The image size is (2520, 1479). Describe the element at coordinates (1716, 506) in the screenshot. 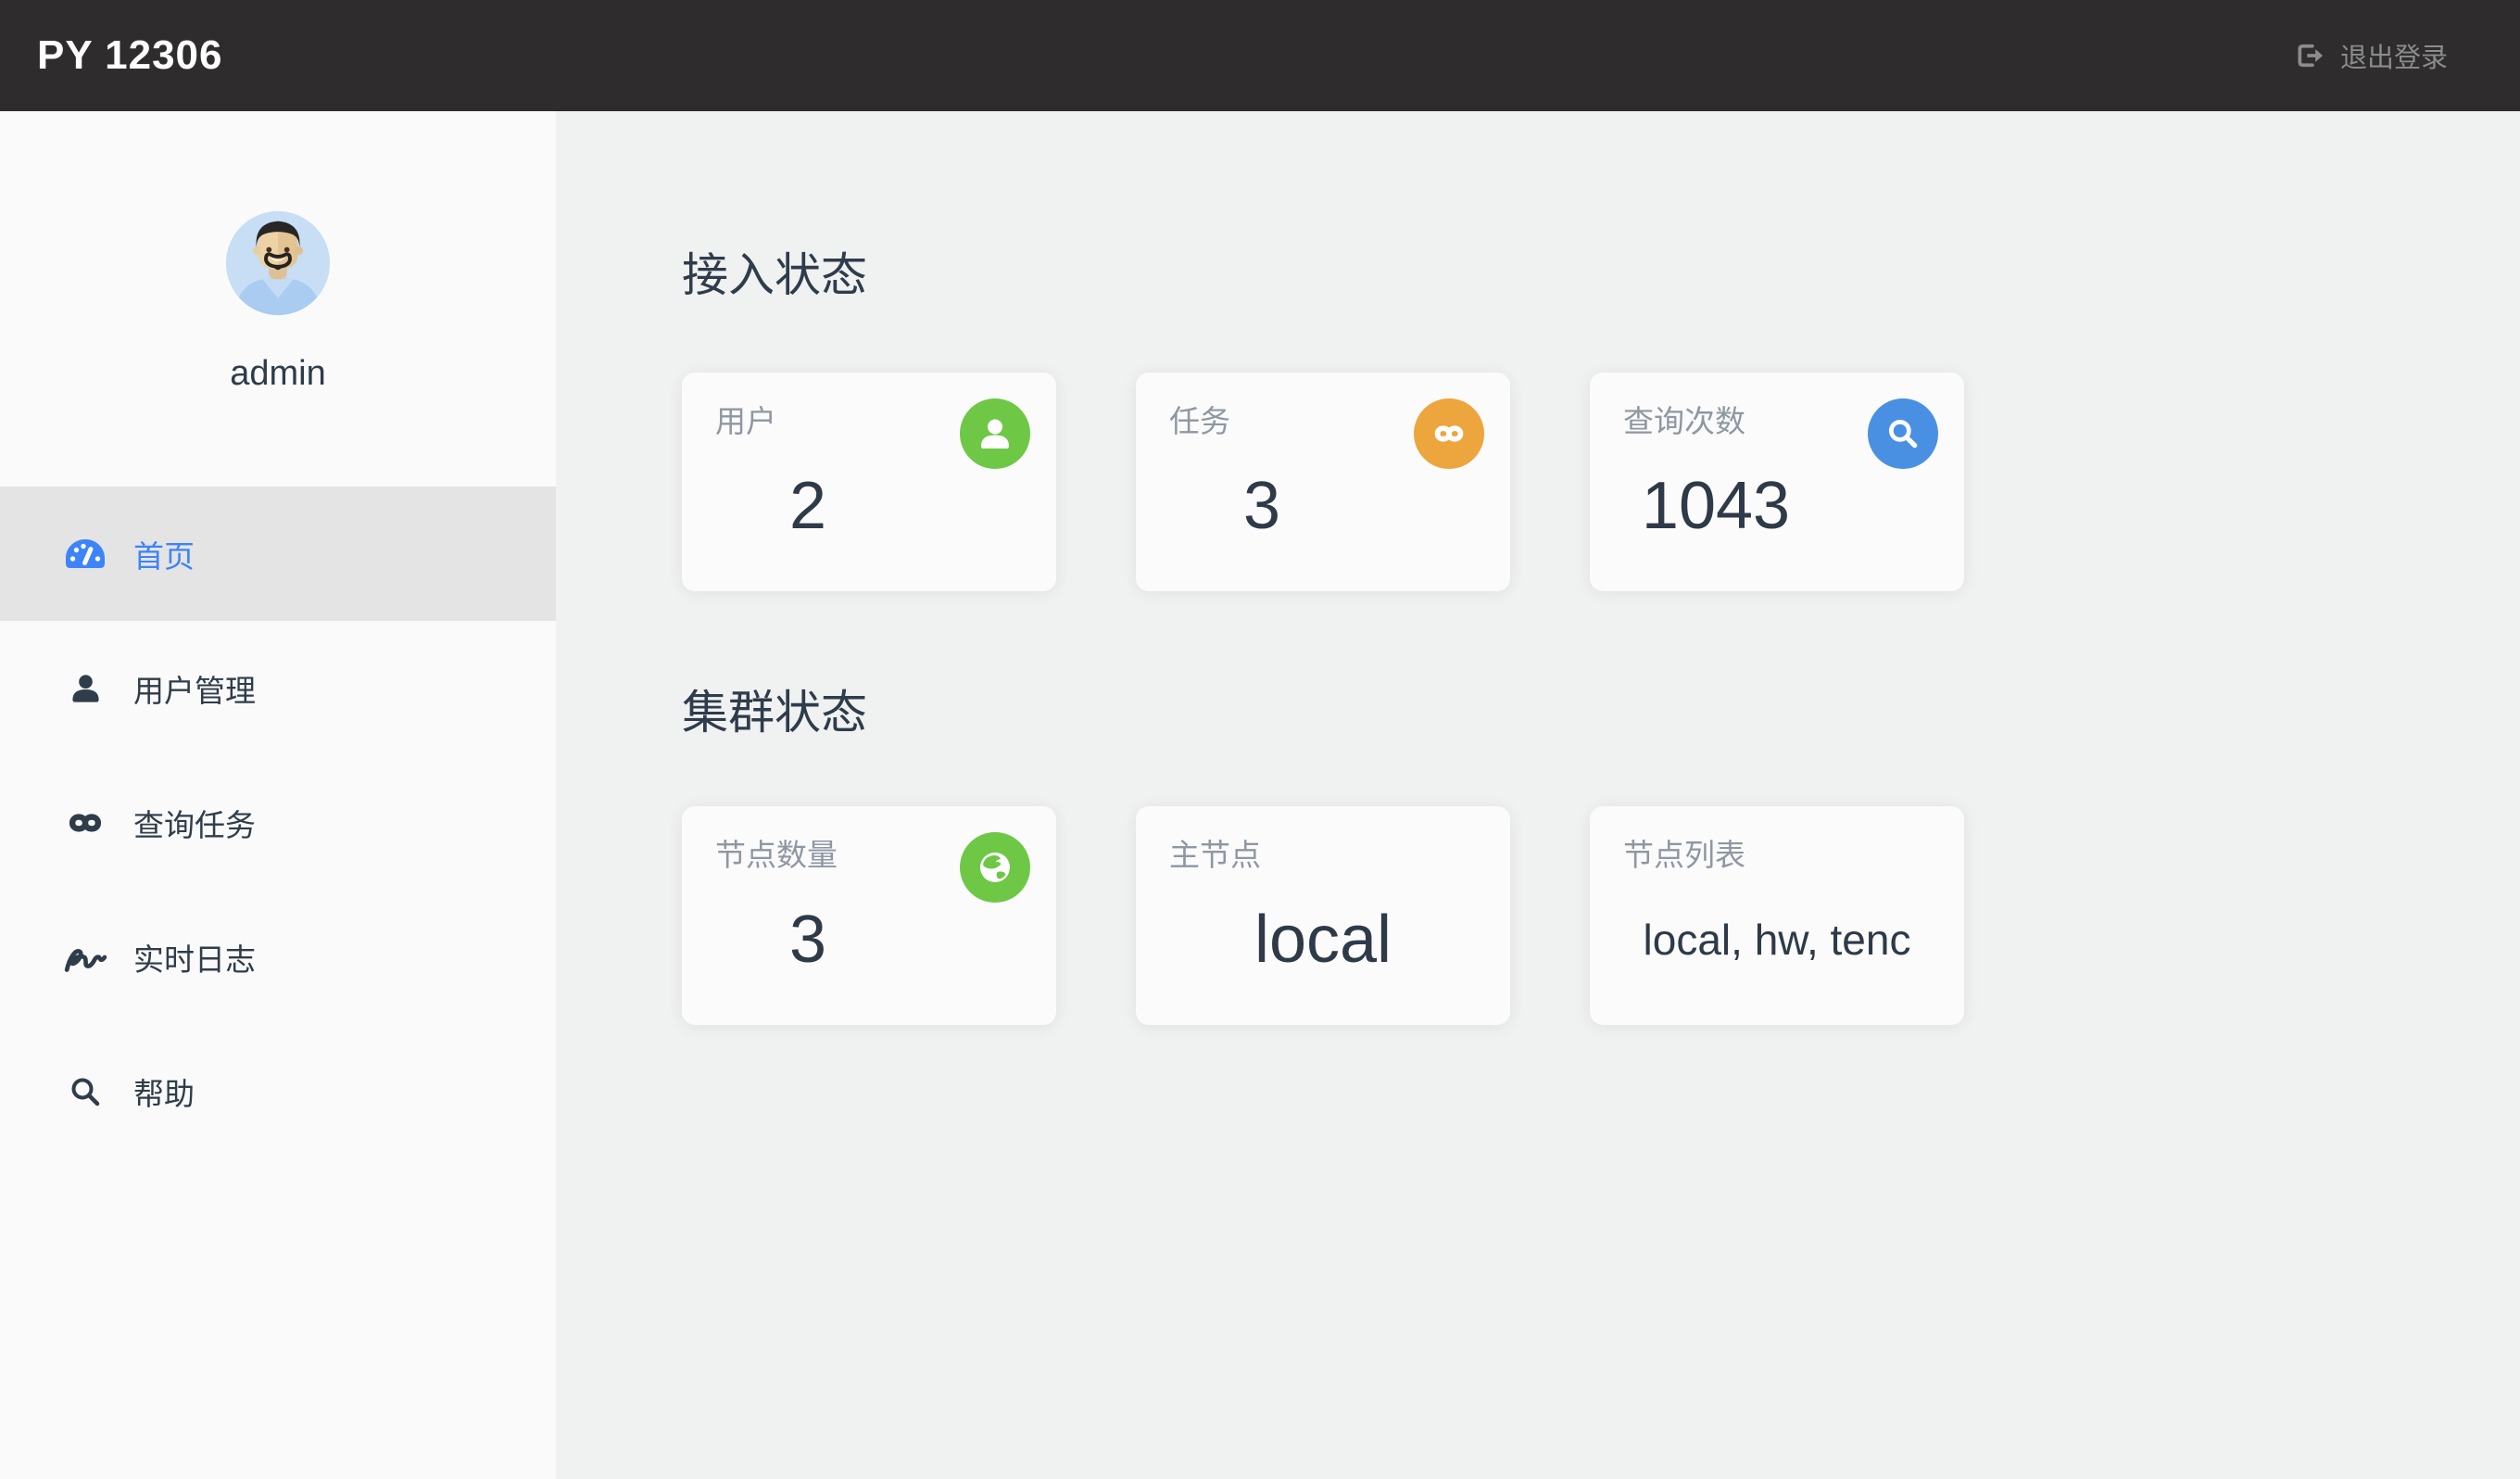

I see `card-value: 1043` at that location.